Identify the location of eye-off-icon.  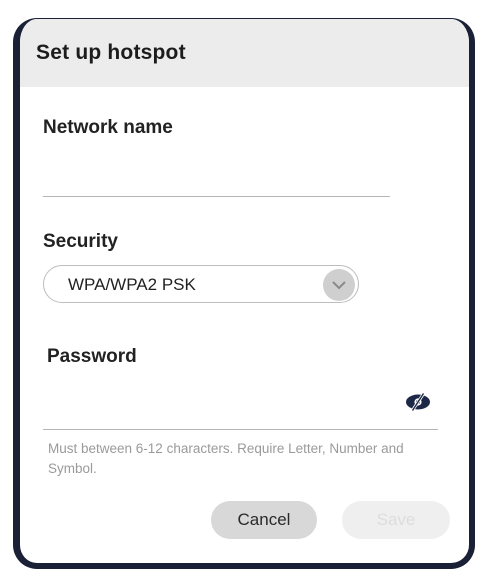
(418, 402).